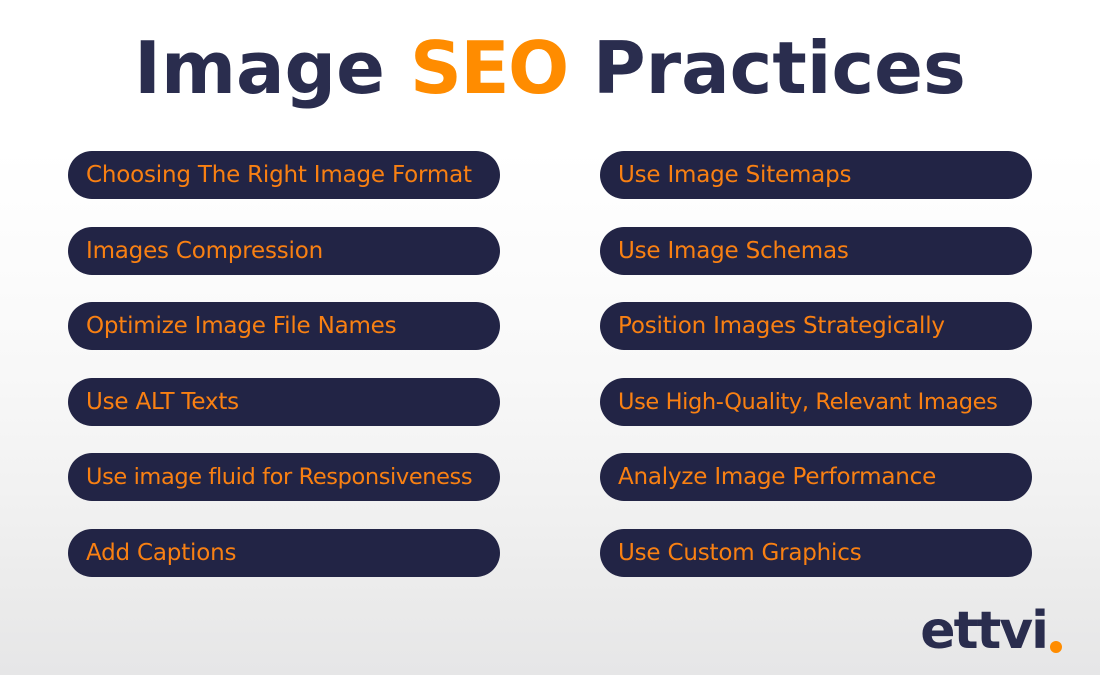  I want to click on practice-item-optimize-image-file-names: Optimize Image File Names, so click(284, 326).